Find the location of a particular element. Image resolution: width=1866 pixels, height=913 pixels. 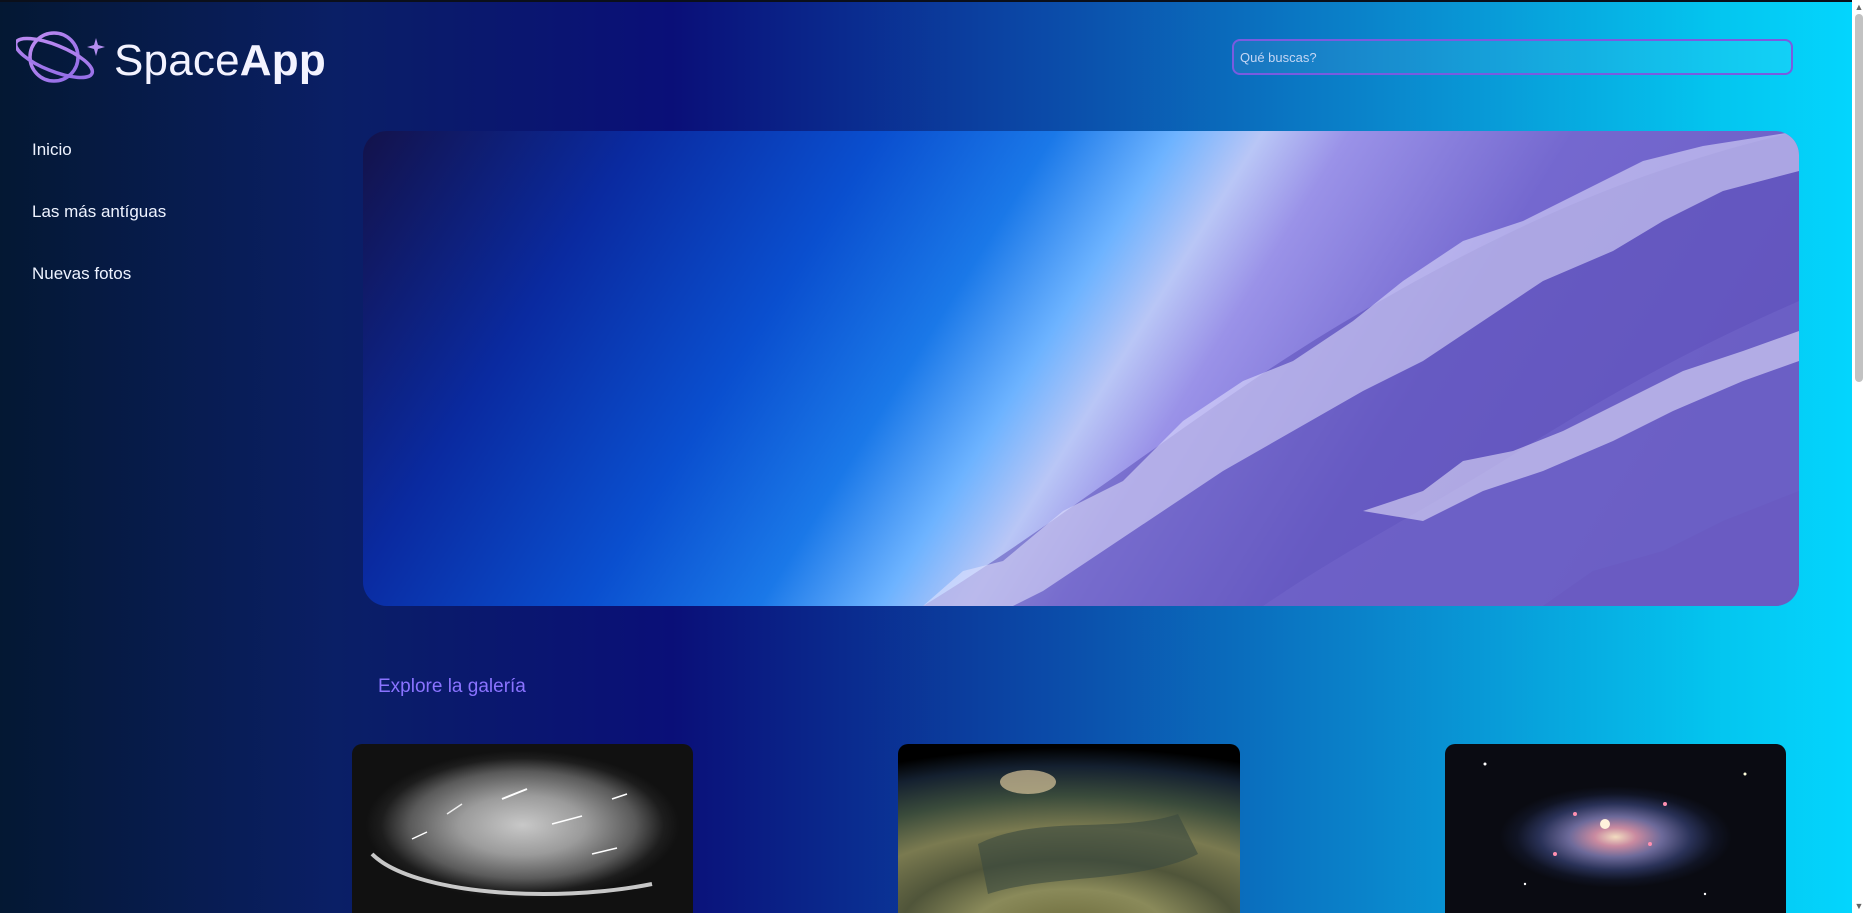

gallery-card-meteor is located at coordinates (522, 828).